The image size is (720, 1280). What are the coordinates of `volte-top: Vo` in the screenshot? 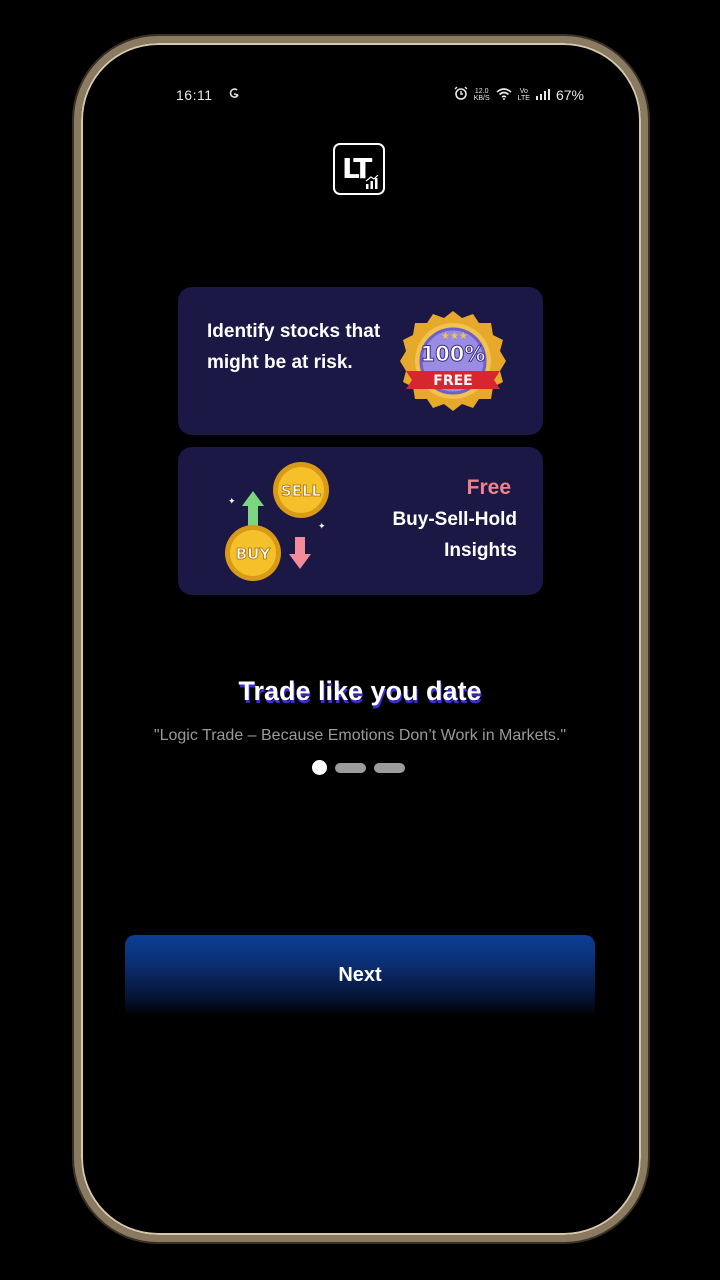 It's located at (523, 91).